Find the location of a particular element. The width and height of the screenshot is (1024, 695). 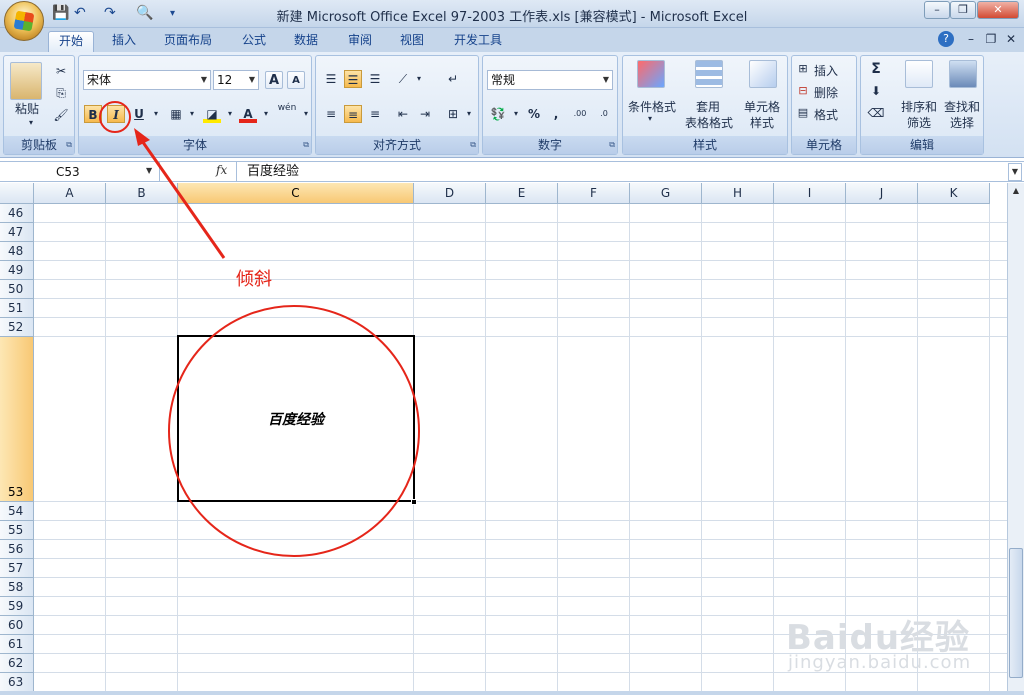

paste-dropdown-icon: ▾ is located at coordinates (31, 122).